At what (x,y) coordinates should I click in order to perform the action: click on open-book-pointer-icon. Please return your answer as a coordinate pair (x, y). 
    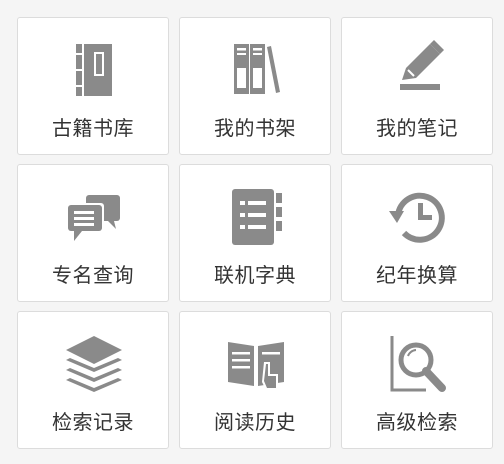
    Looking at the image, I should click on (256, 364).